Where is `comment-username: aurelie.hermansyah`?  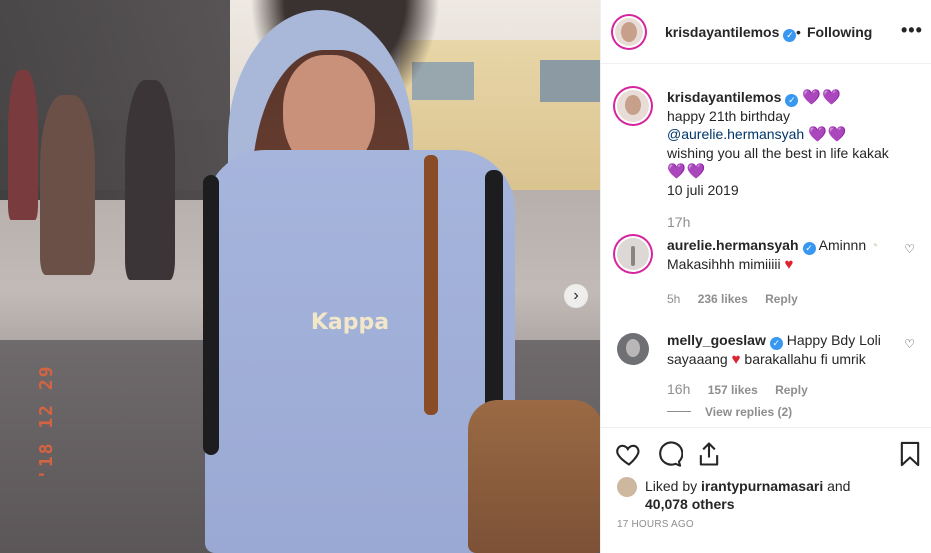
comment-username: aurelie.hermansyah is located at coordinates (733, 245).